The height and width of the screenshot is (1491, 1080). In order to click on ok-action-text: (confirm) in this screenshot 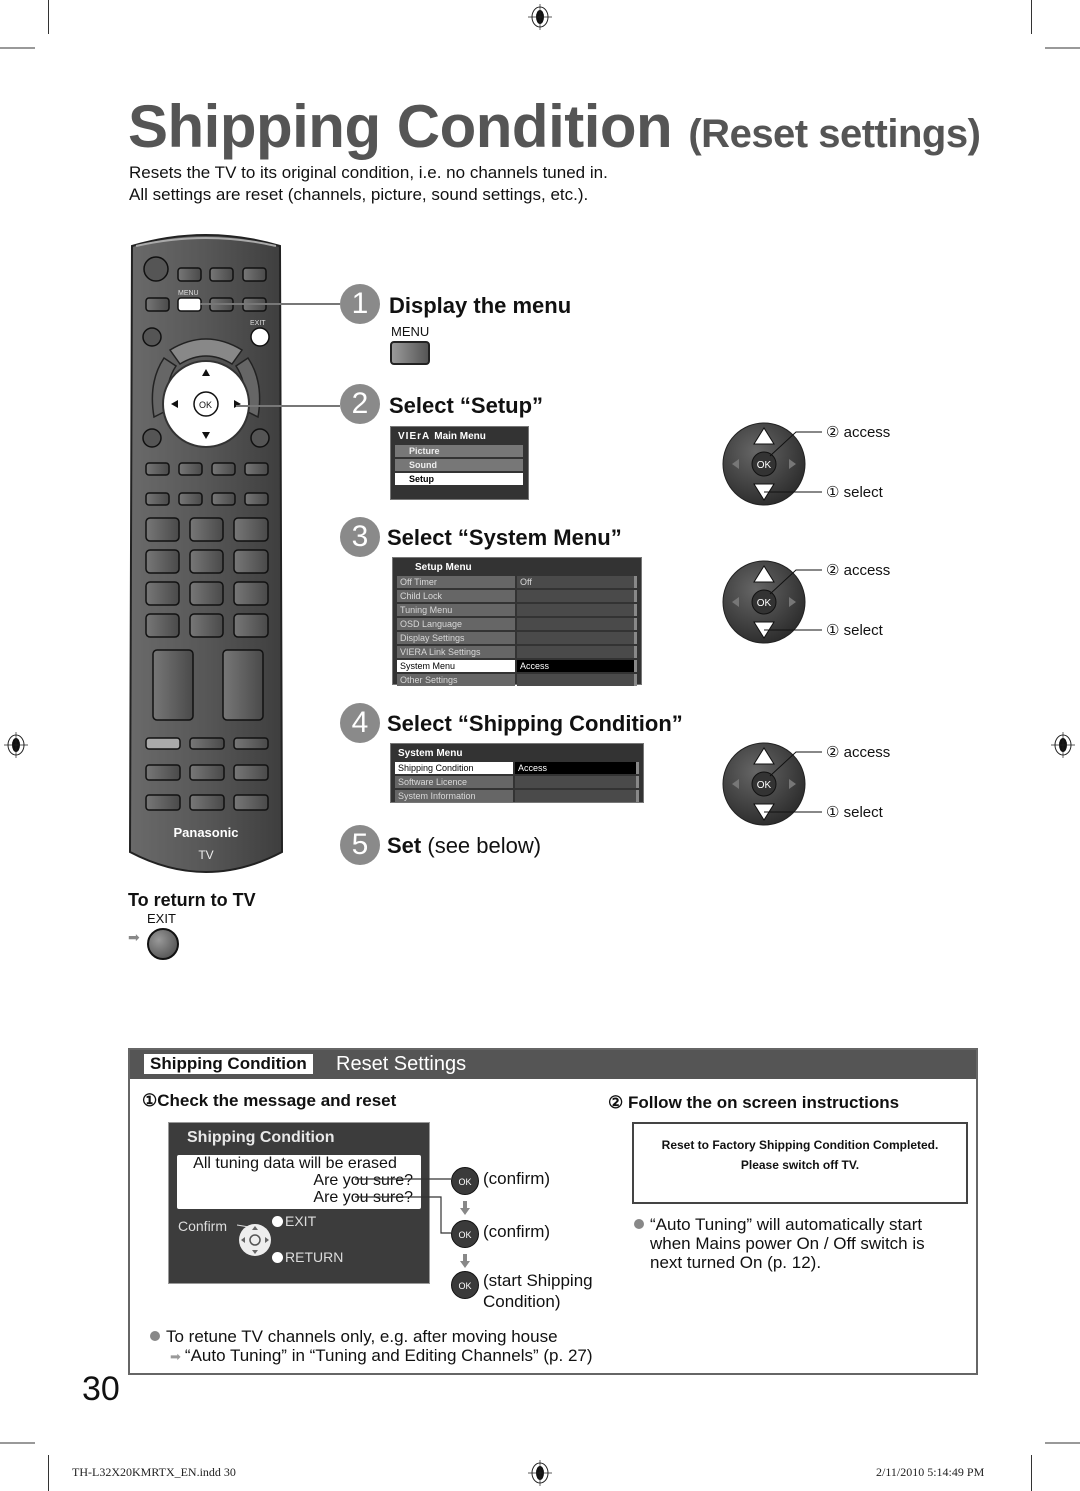, I will do `click(517, 1178)`.